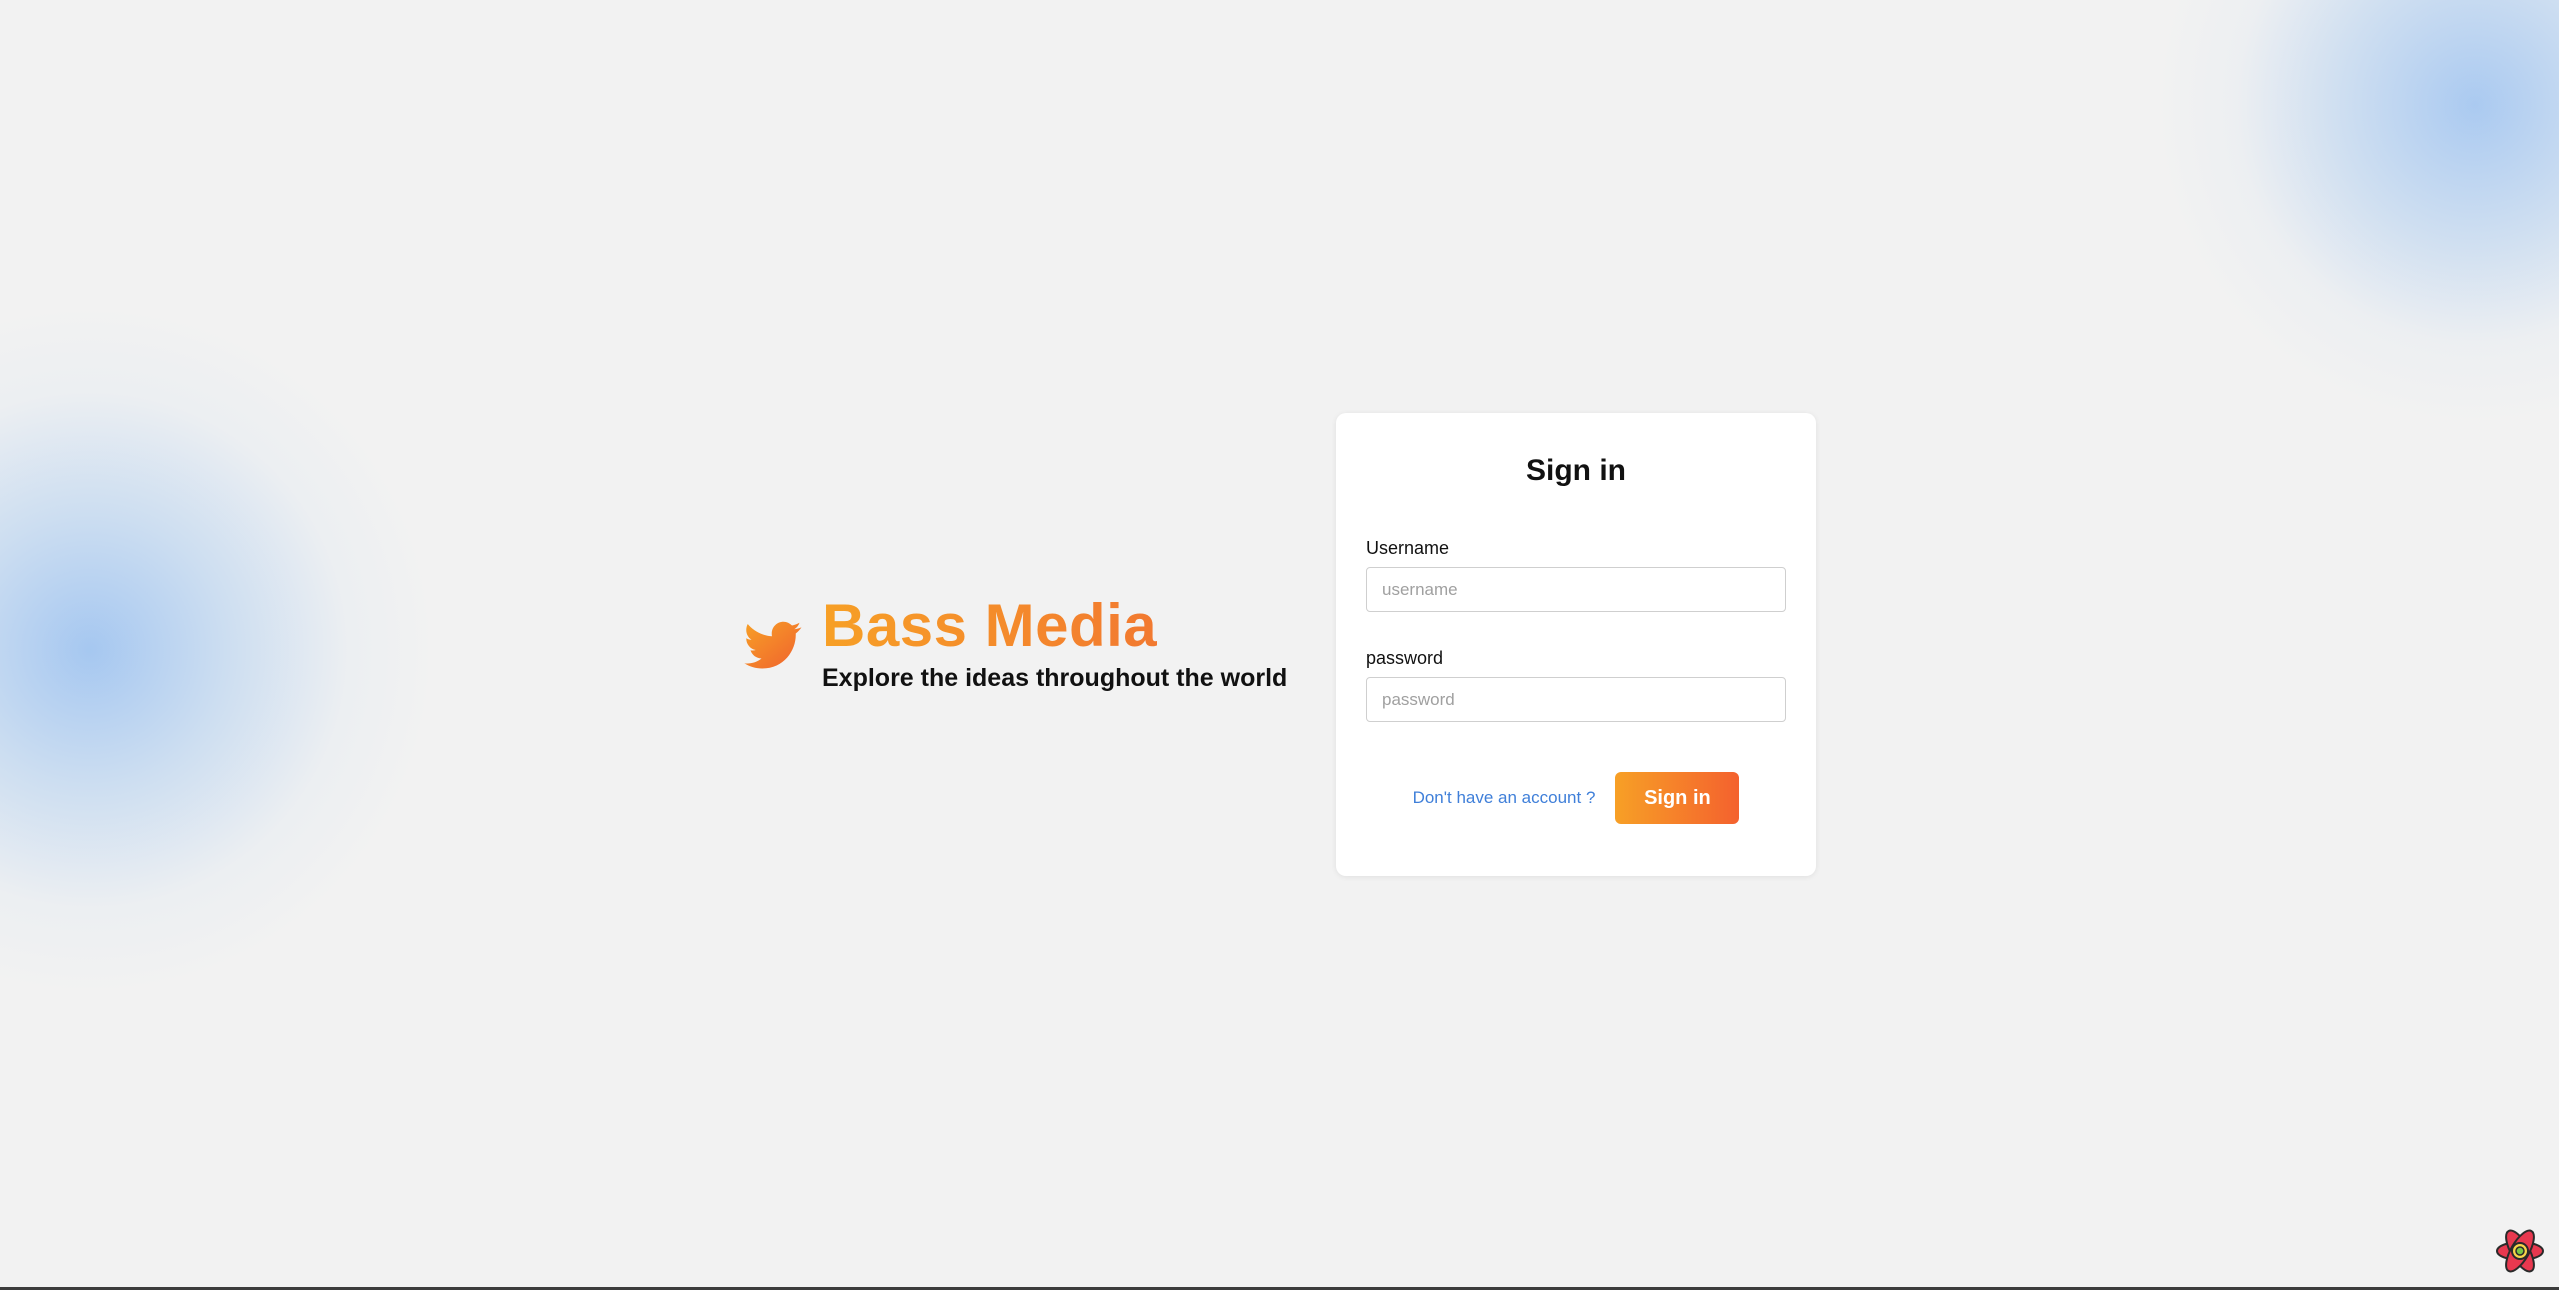 Image resolution: width=2559 pixels, height=1290 pixels. Describe the element at coordinates (1576, 589) in the screenshot. I see `username-input` at that location.